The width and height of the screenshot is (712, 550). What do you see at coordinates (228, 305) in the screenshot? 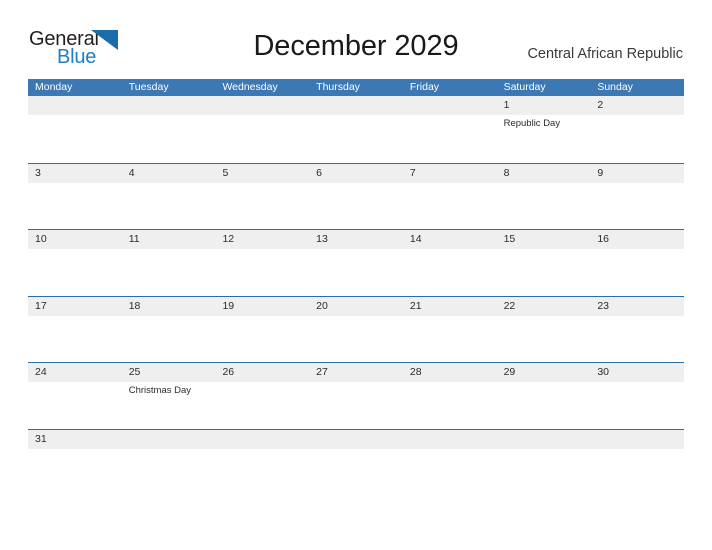
I see `day-number: 19` at bounding box center [228, 305].